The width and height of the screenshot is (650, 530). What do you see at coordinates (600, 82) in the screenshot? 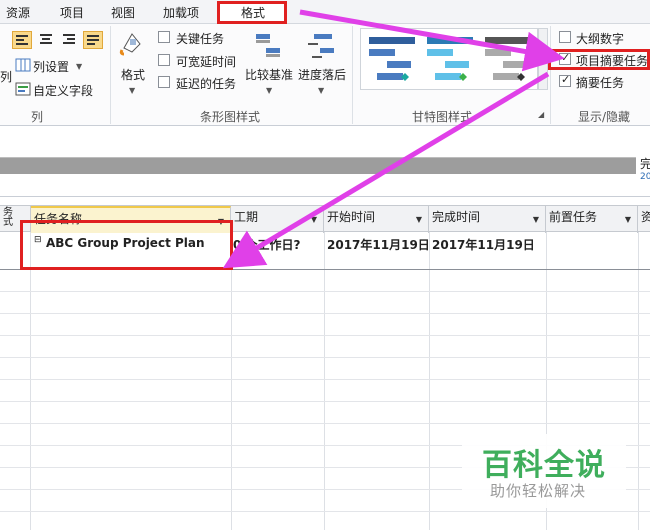
I see `summary-tasks-label: 摘要任务` at bounding box center [600, 82].